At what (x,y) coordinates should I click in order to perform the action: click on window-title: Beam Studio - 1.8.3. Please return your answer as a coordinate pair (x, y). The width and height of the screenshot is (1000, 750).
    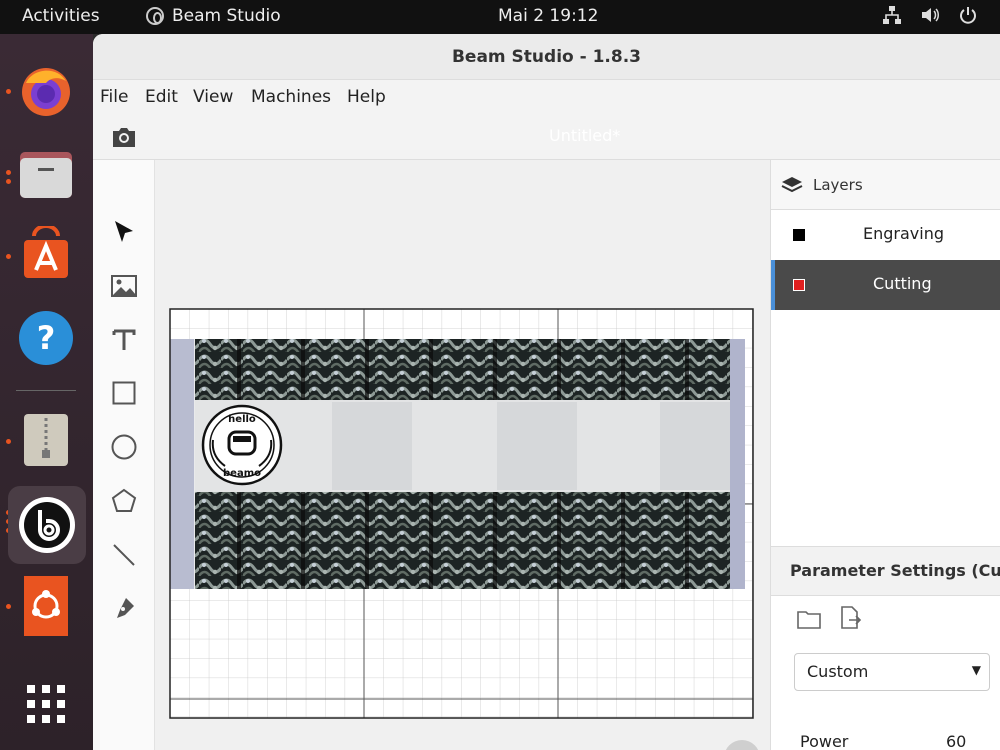
    Looking at the image, I should click on (546, 57).